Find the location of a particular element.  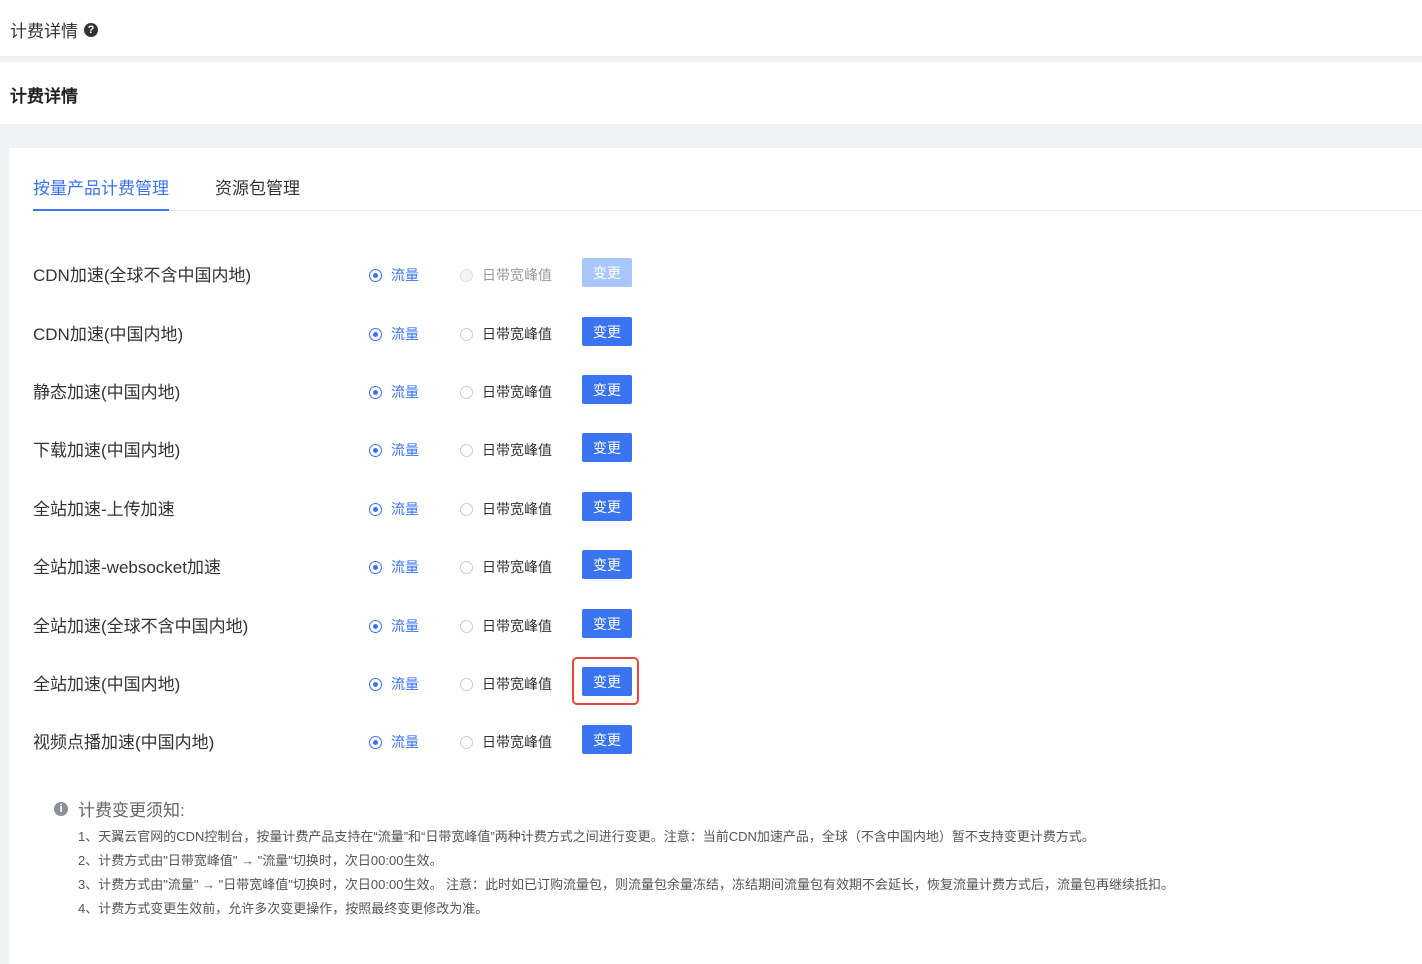

product-row: 下载加速(中国内地) 流量 日带宽峰值 变更 is located at coordinates (383, 448).